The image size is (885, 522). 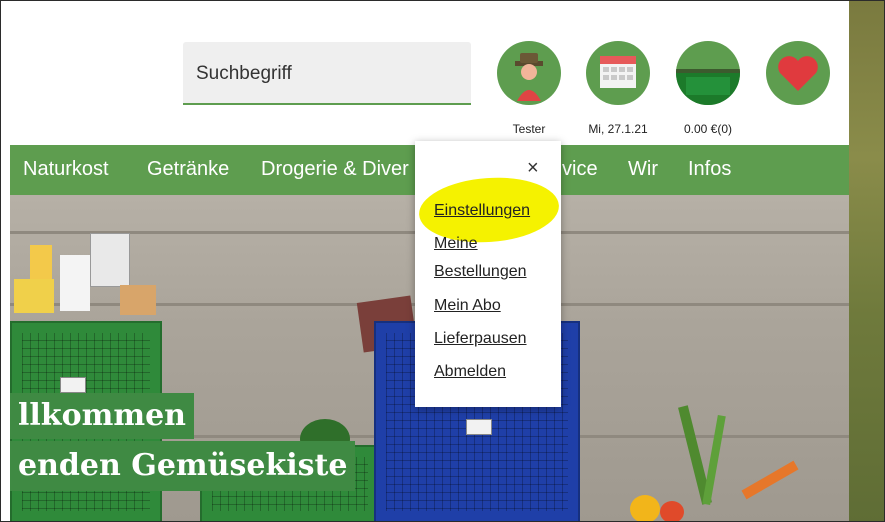 I want to click on nav-infos: Infos, so click(x=709, y=169).